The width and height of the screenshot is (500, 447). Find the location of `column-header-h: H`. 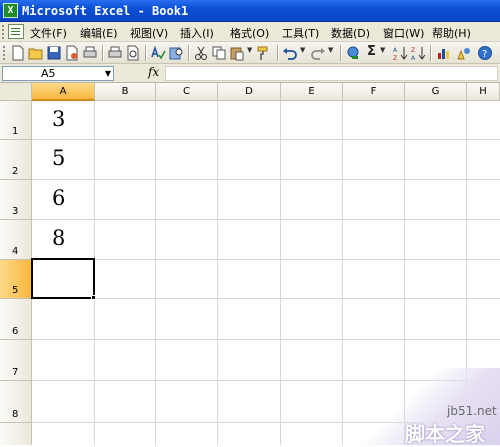

column-header-h: H is located at coordinates (483, 92).